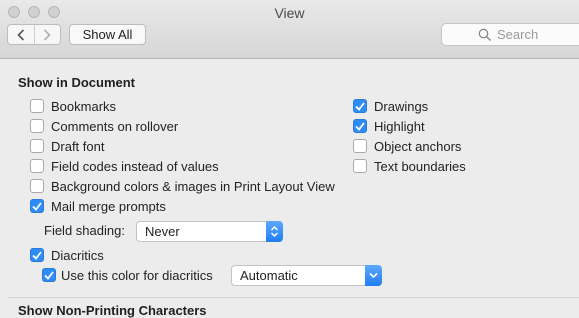 Image resolution: width=579 pixels, height=318 pixels. I want to click on option-draft-font: Draft font, so click(67, 146).